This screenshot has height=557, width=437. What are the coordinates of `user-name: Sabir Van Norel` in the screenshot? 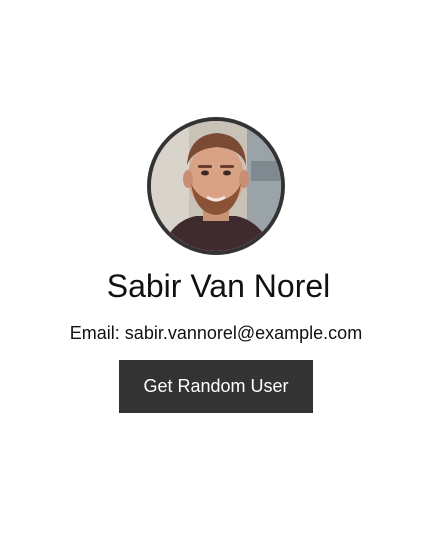 It's located at (218, 286).